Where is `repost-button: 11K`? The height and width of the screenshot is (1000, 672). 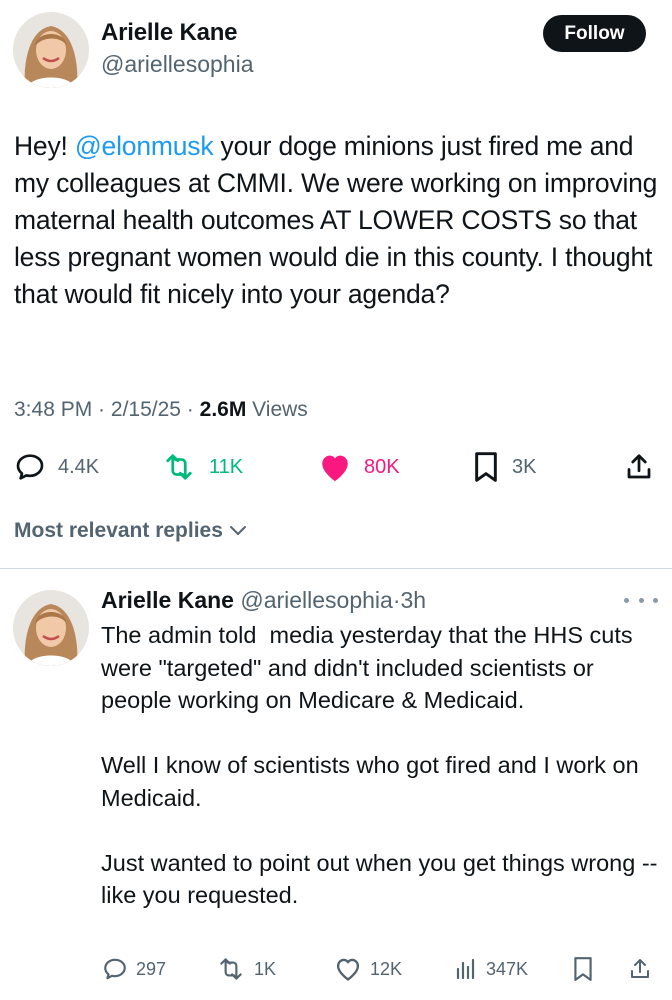
repost-button: 11K is located at coordinates (202, 467).